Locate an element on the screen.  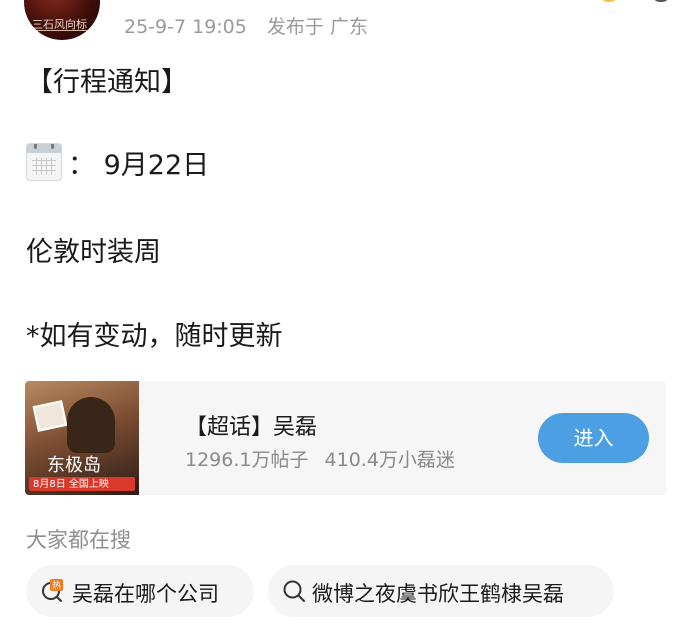
topic-post-count: 1296.1万帖子 is located at coordinates (247, 460).